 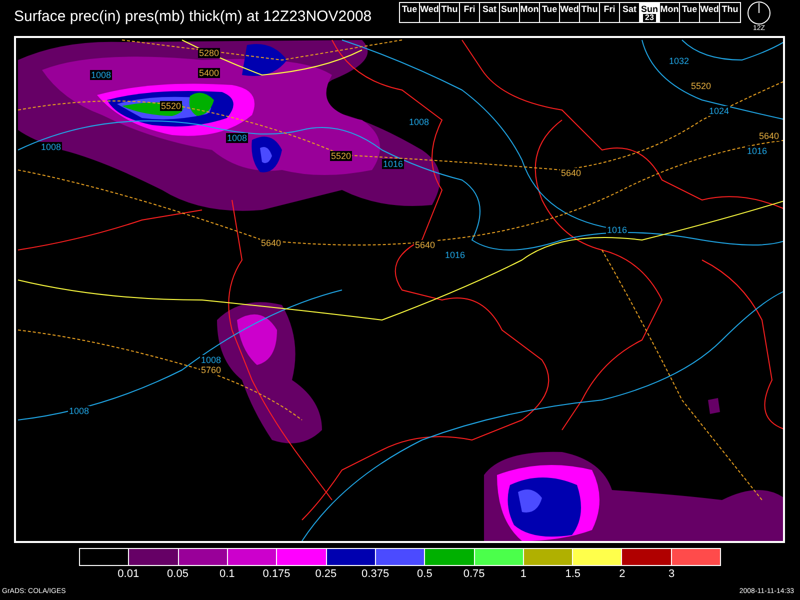 I want to click on contour-label: 5280, so click(x=209, y=53).